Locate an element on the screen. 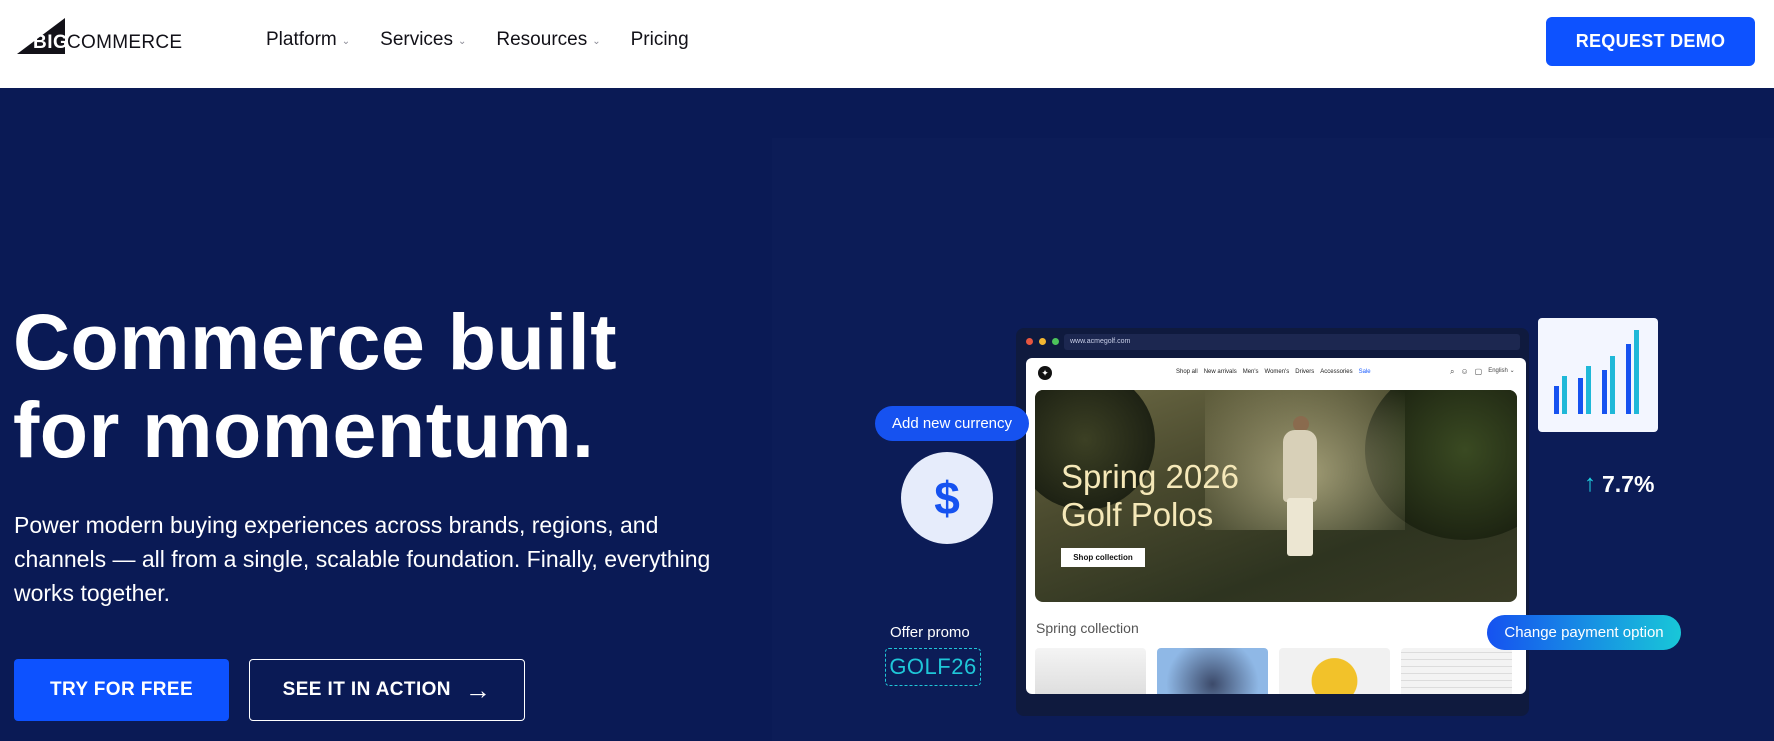 The image size is (1774, 741). banner-title-line-1: Spring 2026 is located at coordinates (1150, 476).